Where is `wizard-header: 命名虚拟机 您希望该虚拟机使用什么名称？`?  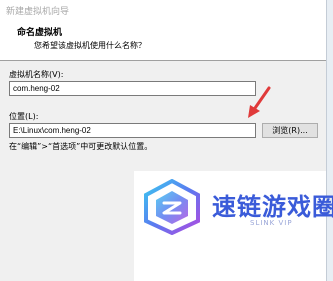 wizard-header: 命名虚拟机 您希望该虚拟机使用什么名称？ is located at coordinates (163, 40).